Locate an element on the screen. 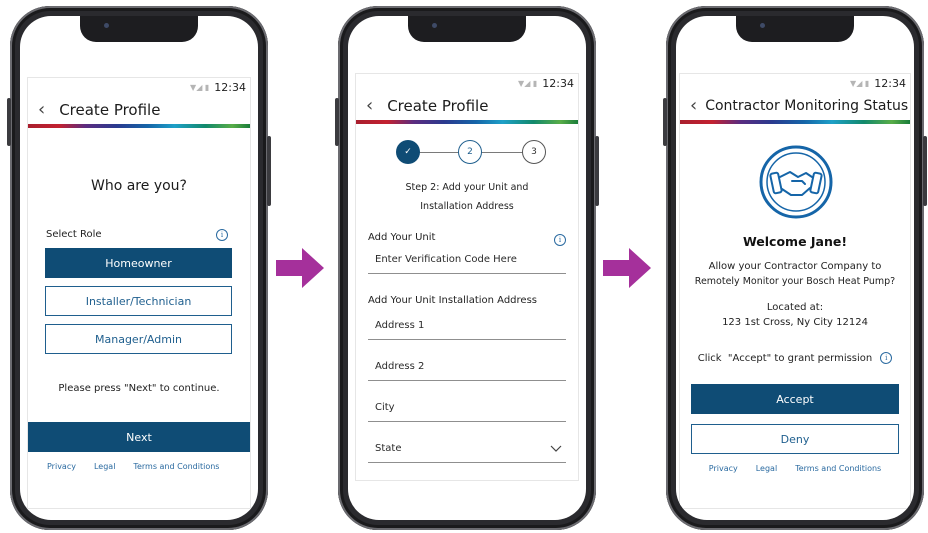 This screenshot has width=928, height=533. role-heading: Who are you? is located at coordinates (139, 186).